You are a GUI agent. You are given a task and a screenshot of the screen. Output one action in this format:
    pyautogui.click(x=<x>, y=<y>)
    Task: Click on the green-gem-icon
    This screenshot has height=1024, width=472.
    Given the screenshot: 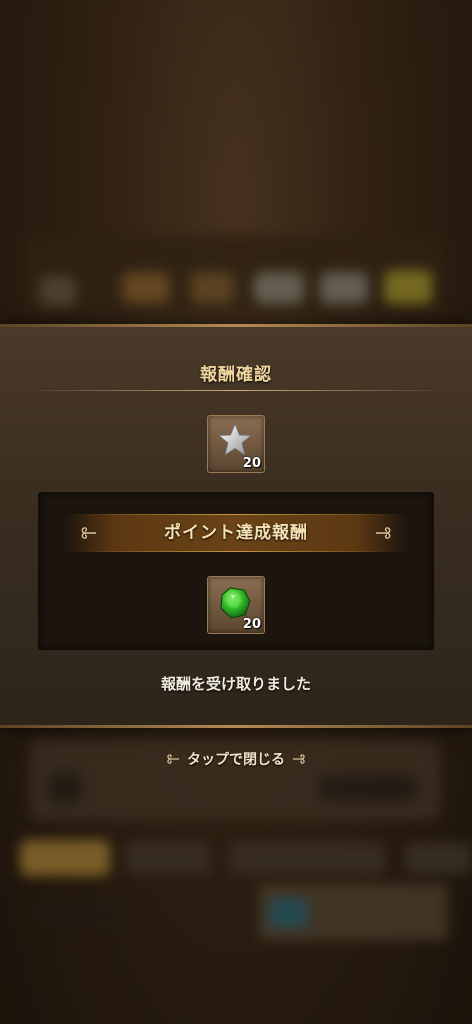 What is the action you would take?
    pyautogui.click(x=235, y=603)
    